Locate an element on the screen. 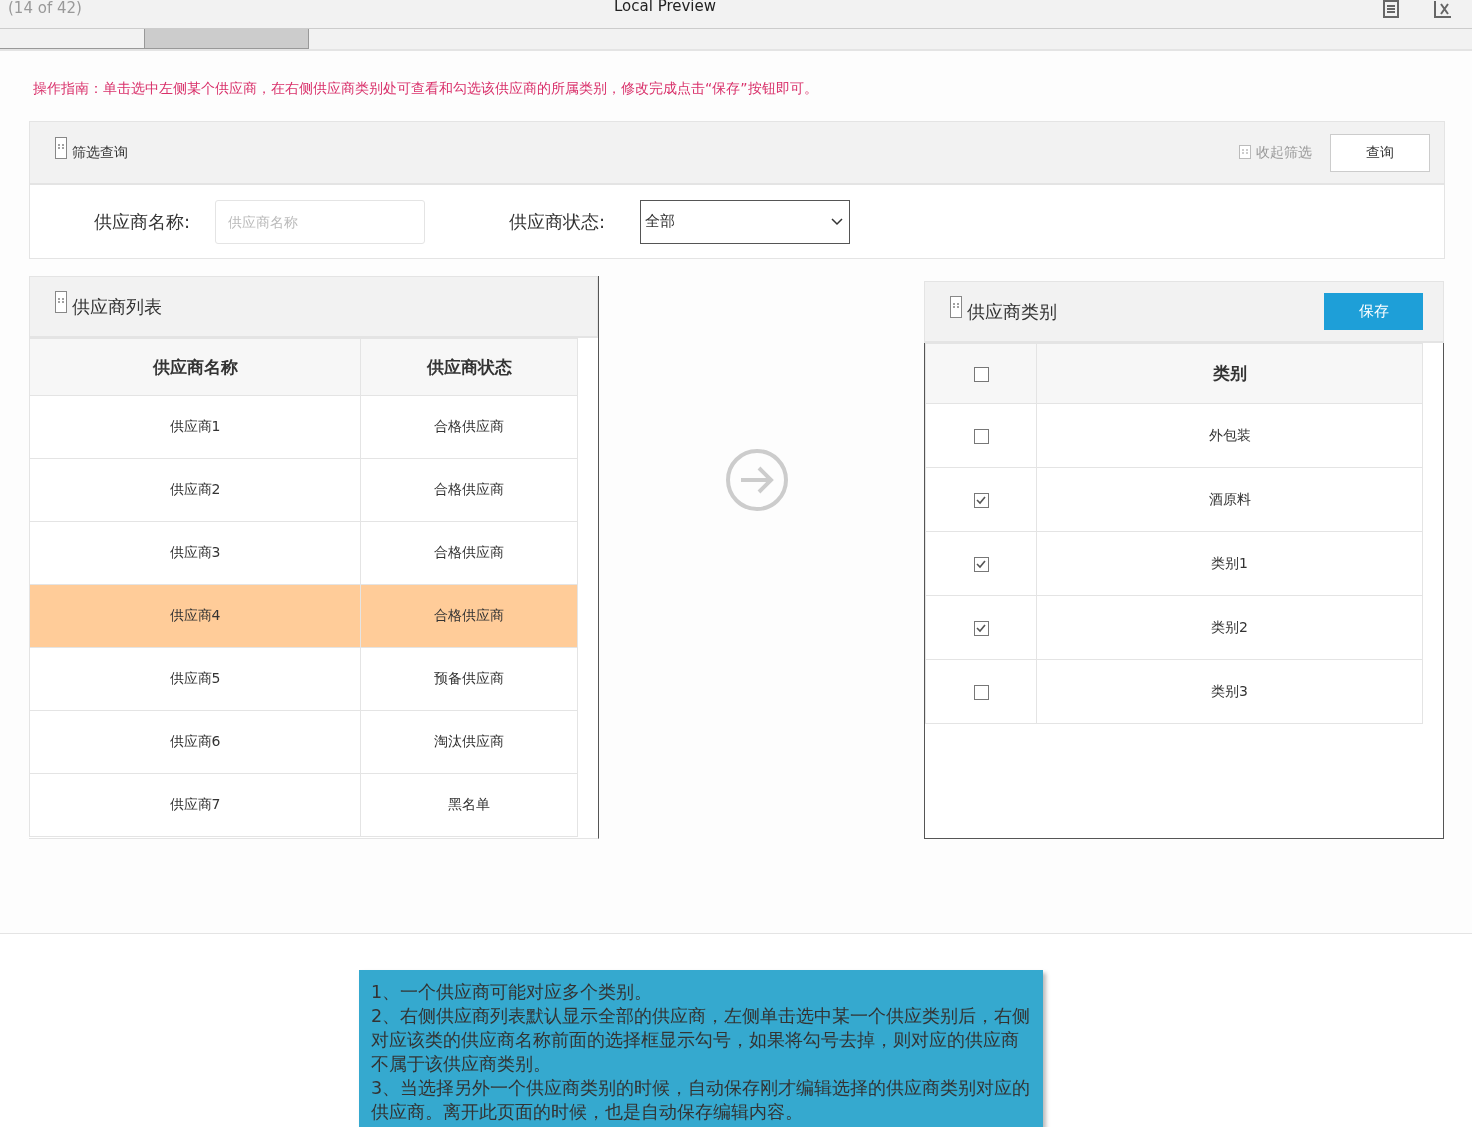 The width and height of the screenshot is (1472, 1127). note-text: 1、一个供应商可能对应多个类别。 is located at coordinates (512, 992).